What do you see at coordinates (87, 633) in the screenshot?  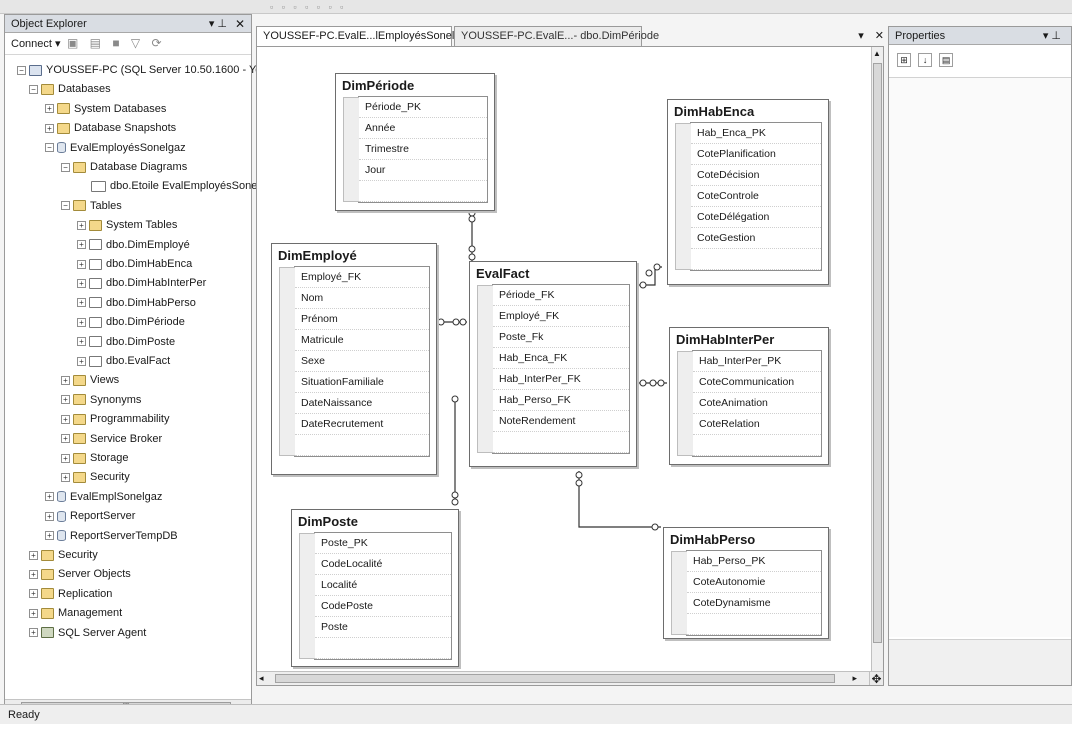 I see `tree-item: + SQL Server Agent` at bounding box center [87, 633].